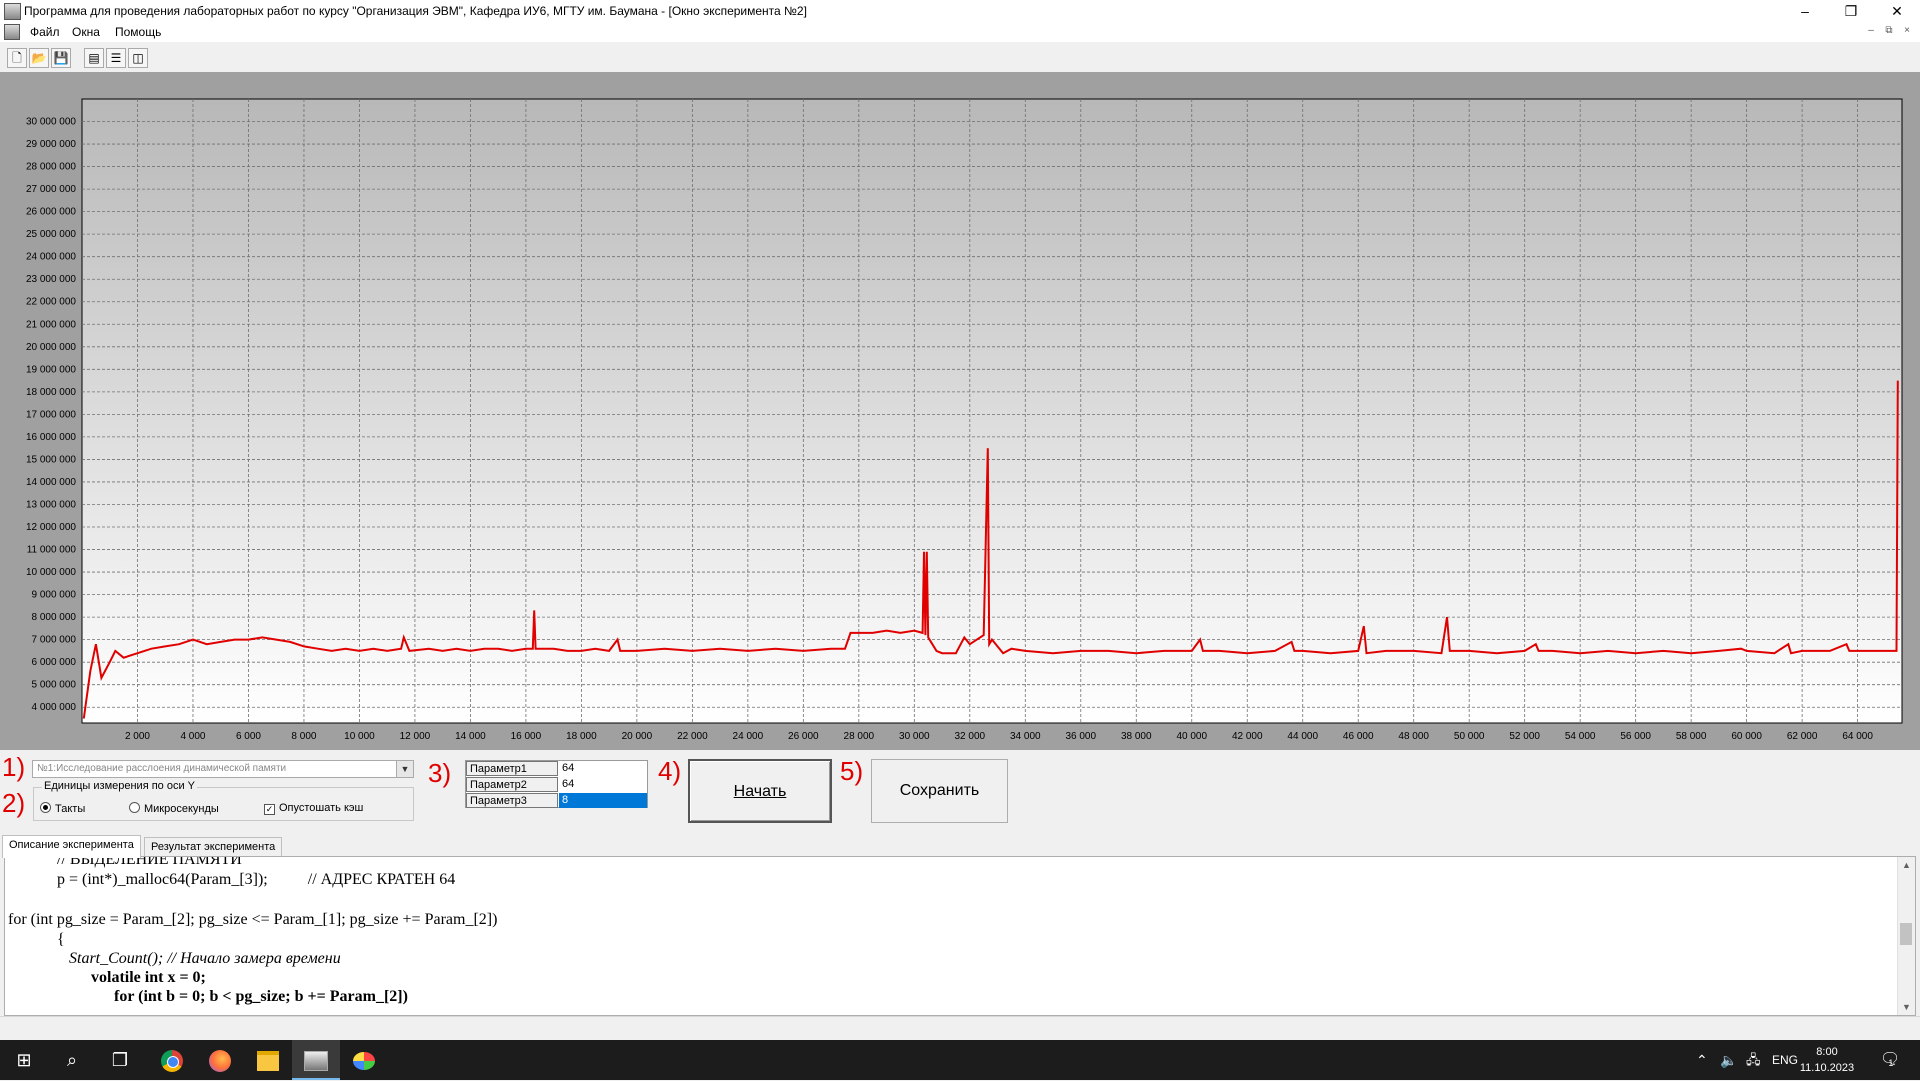 The image size is (1920, 1081). What do you see at coordinates (61, 58) in the screenshot?
I see `save-disk-icon: 💾` at bounding box center [61, 58].